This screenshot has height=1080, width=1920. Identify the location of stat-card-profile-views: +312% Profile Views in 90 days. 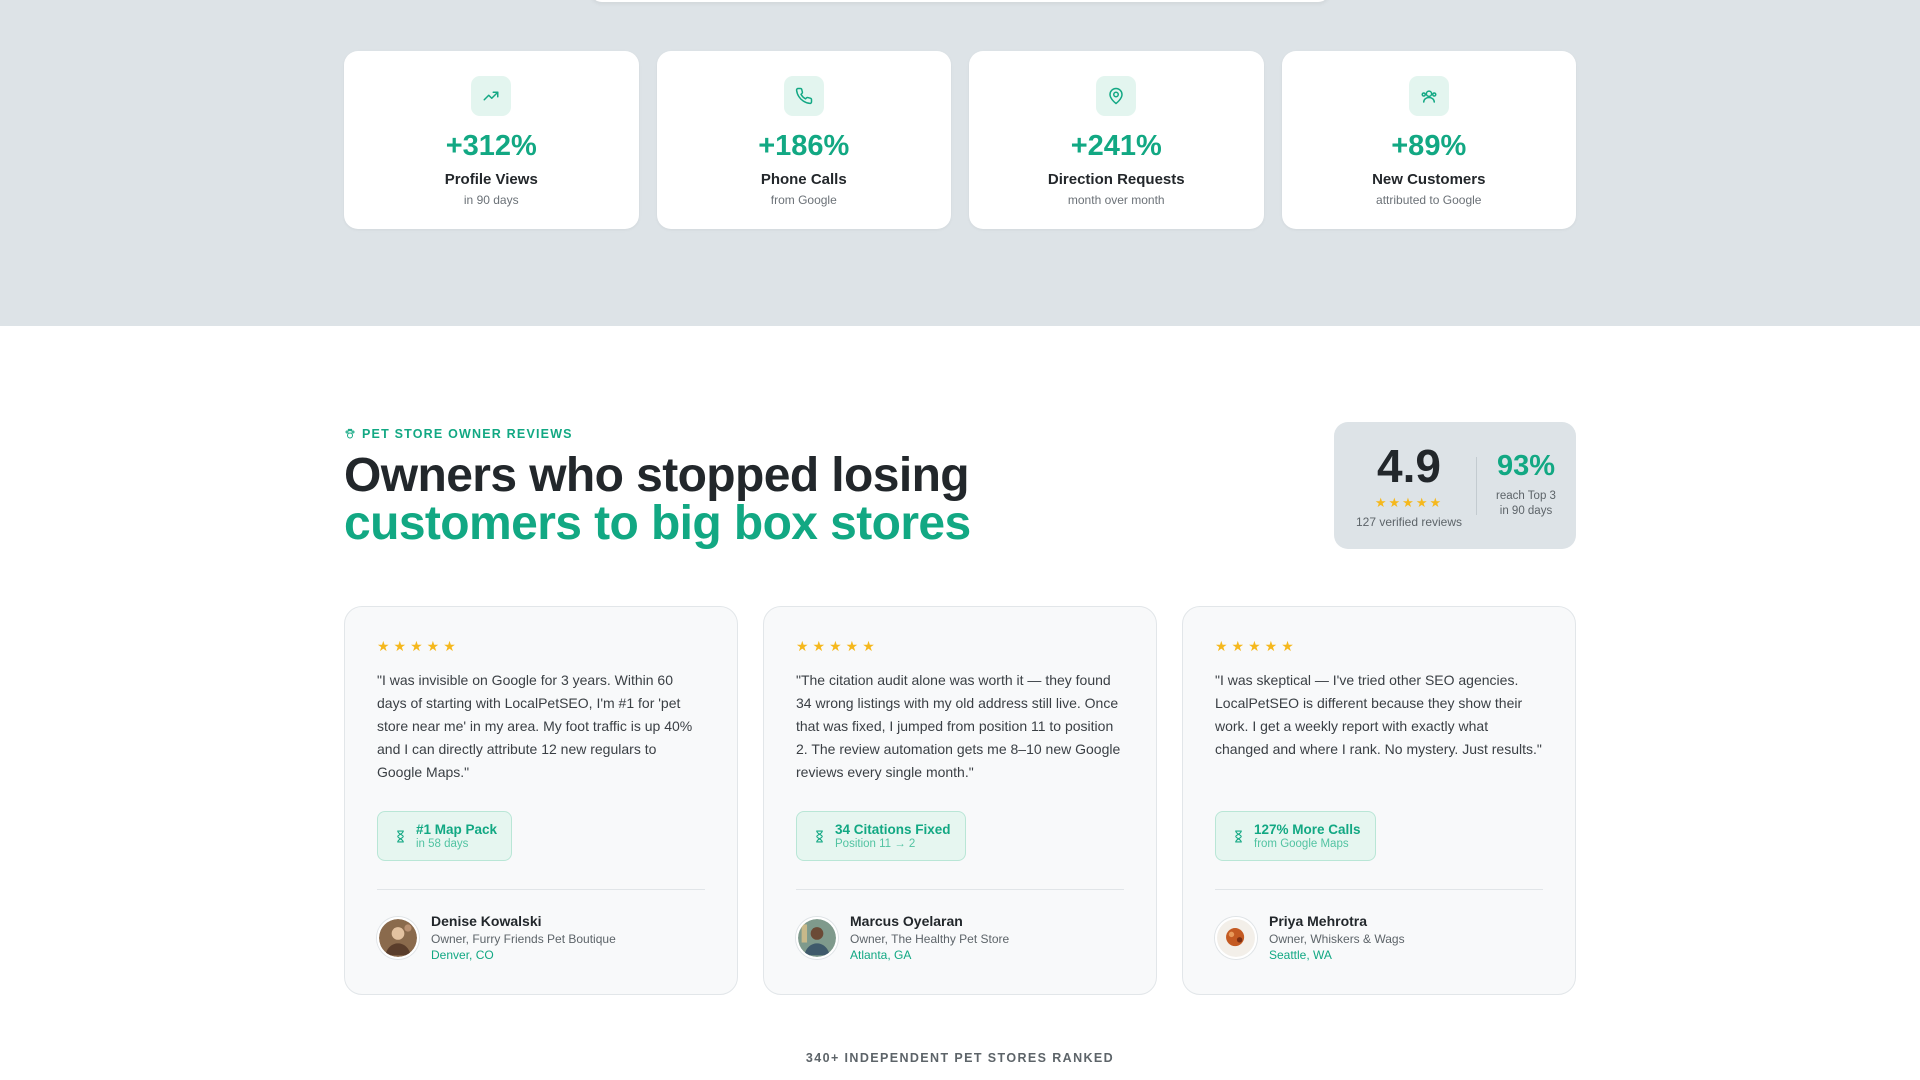
(491, 140).